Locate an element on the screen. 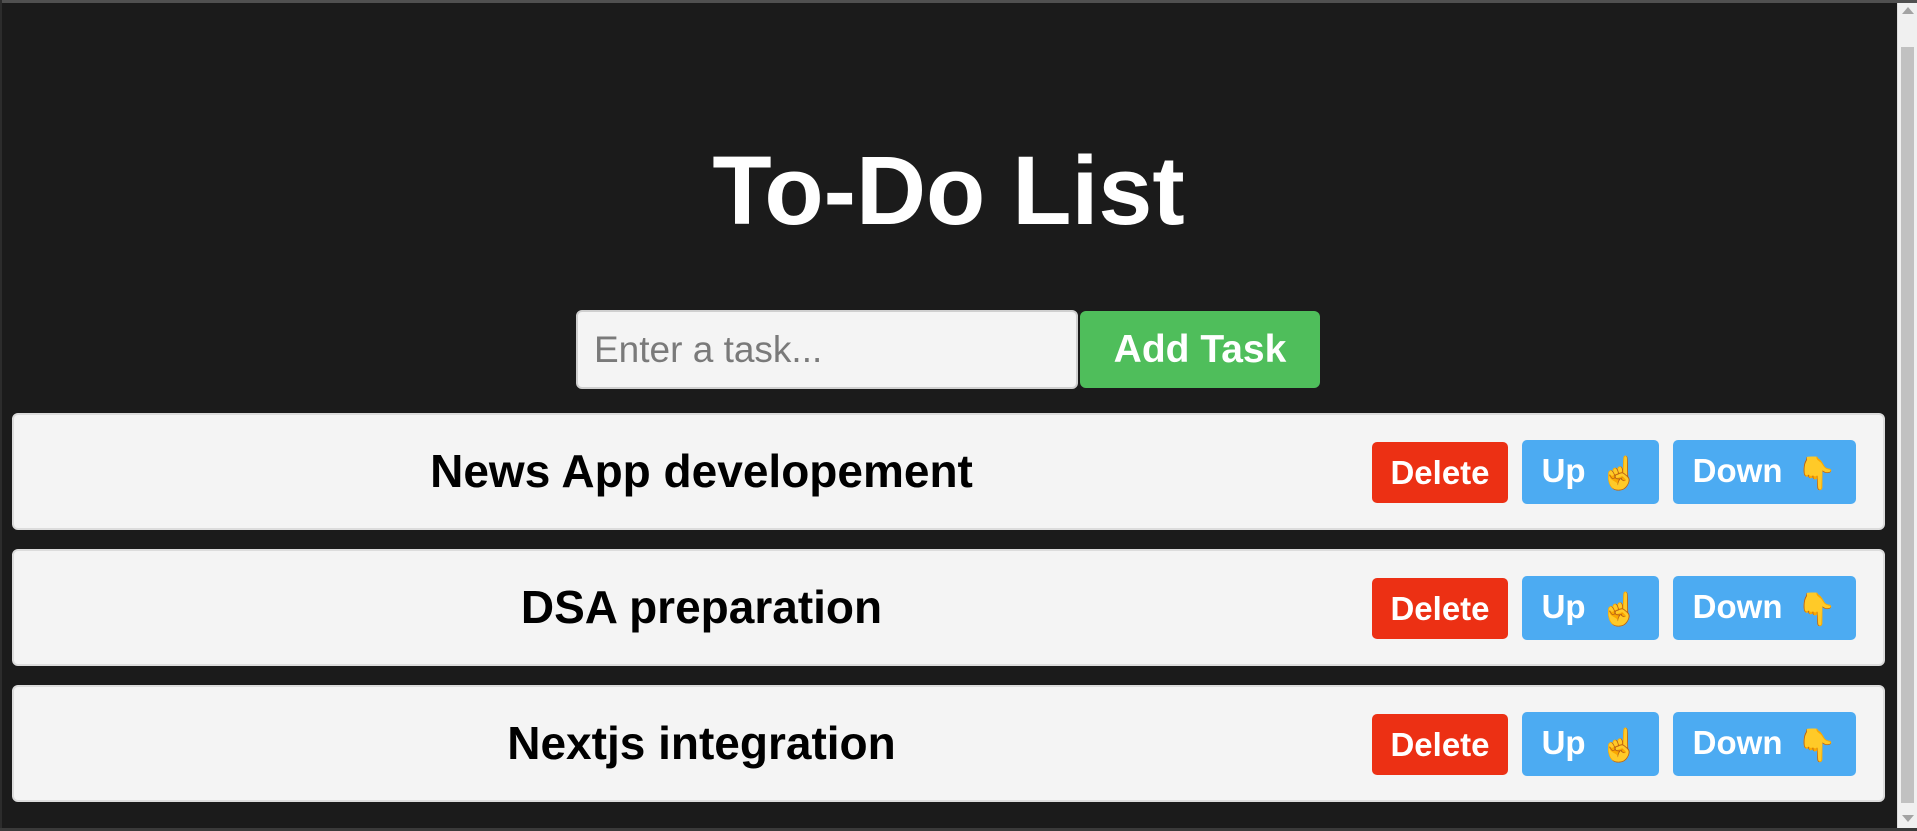  task-text: DSA preparation is located at coordinates (701, 607).